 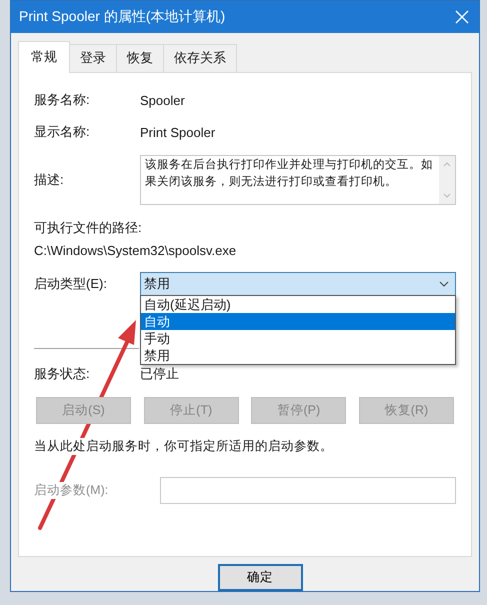 What do you see at coordinates (71, 490) in the screenshot?
I see `field-label: 启动参数(M):` at bounding box center [71, 490].